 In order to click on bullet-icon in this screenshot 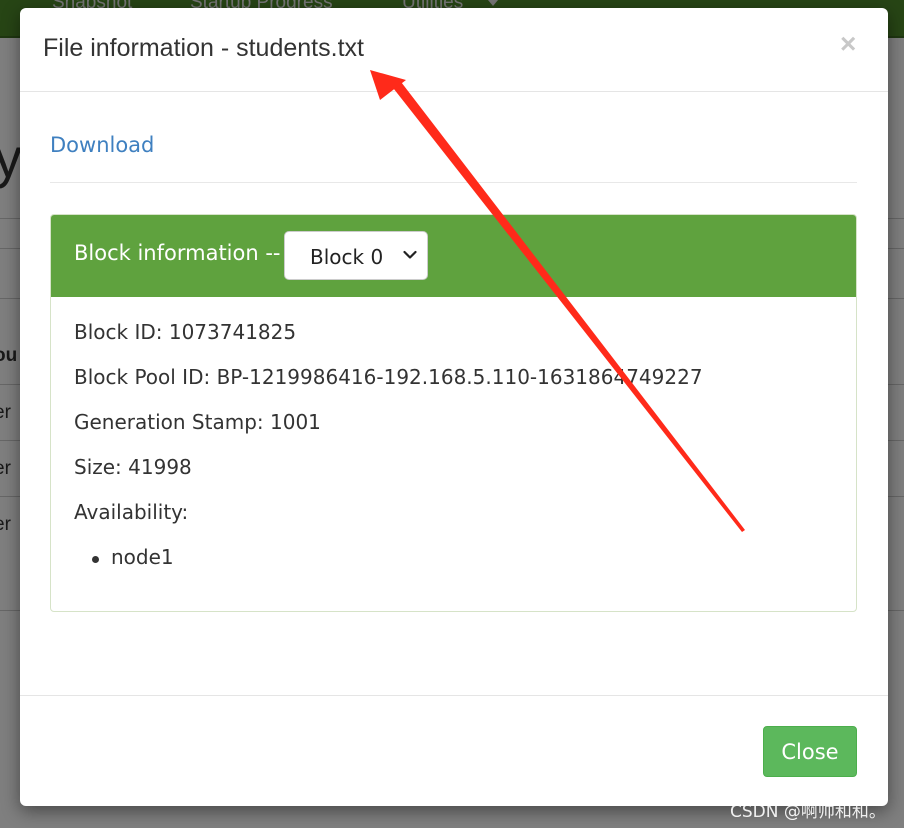, I will do `click(95, 559)`.